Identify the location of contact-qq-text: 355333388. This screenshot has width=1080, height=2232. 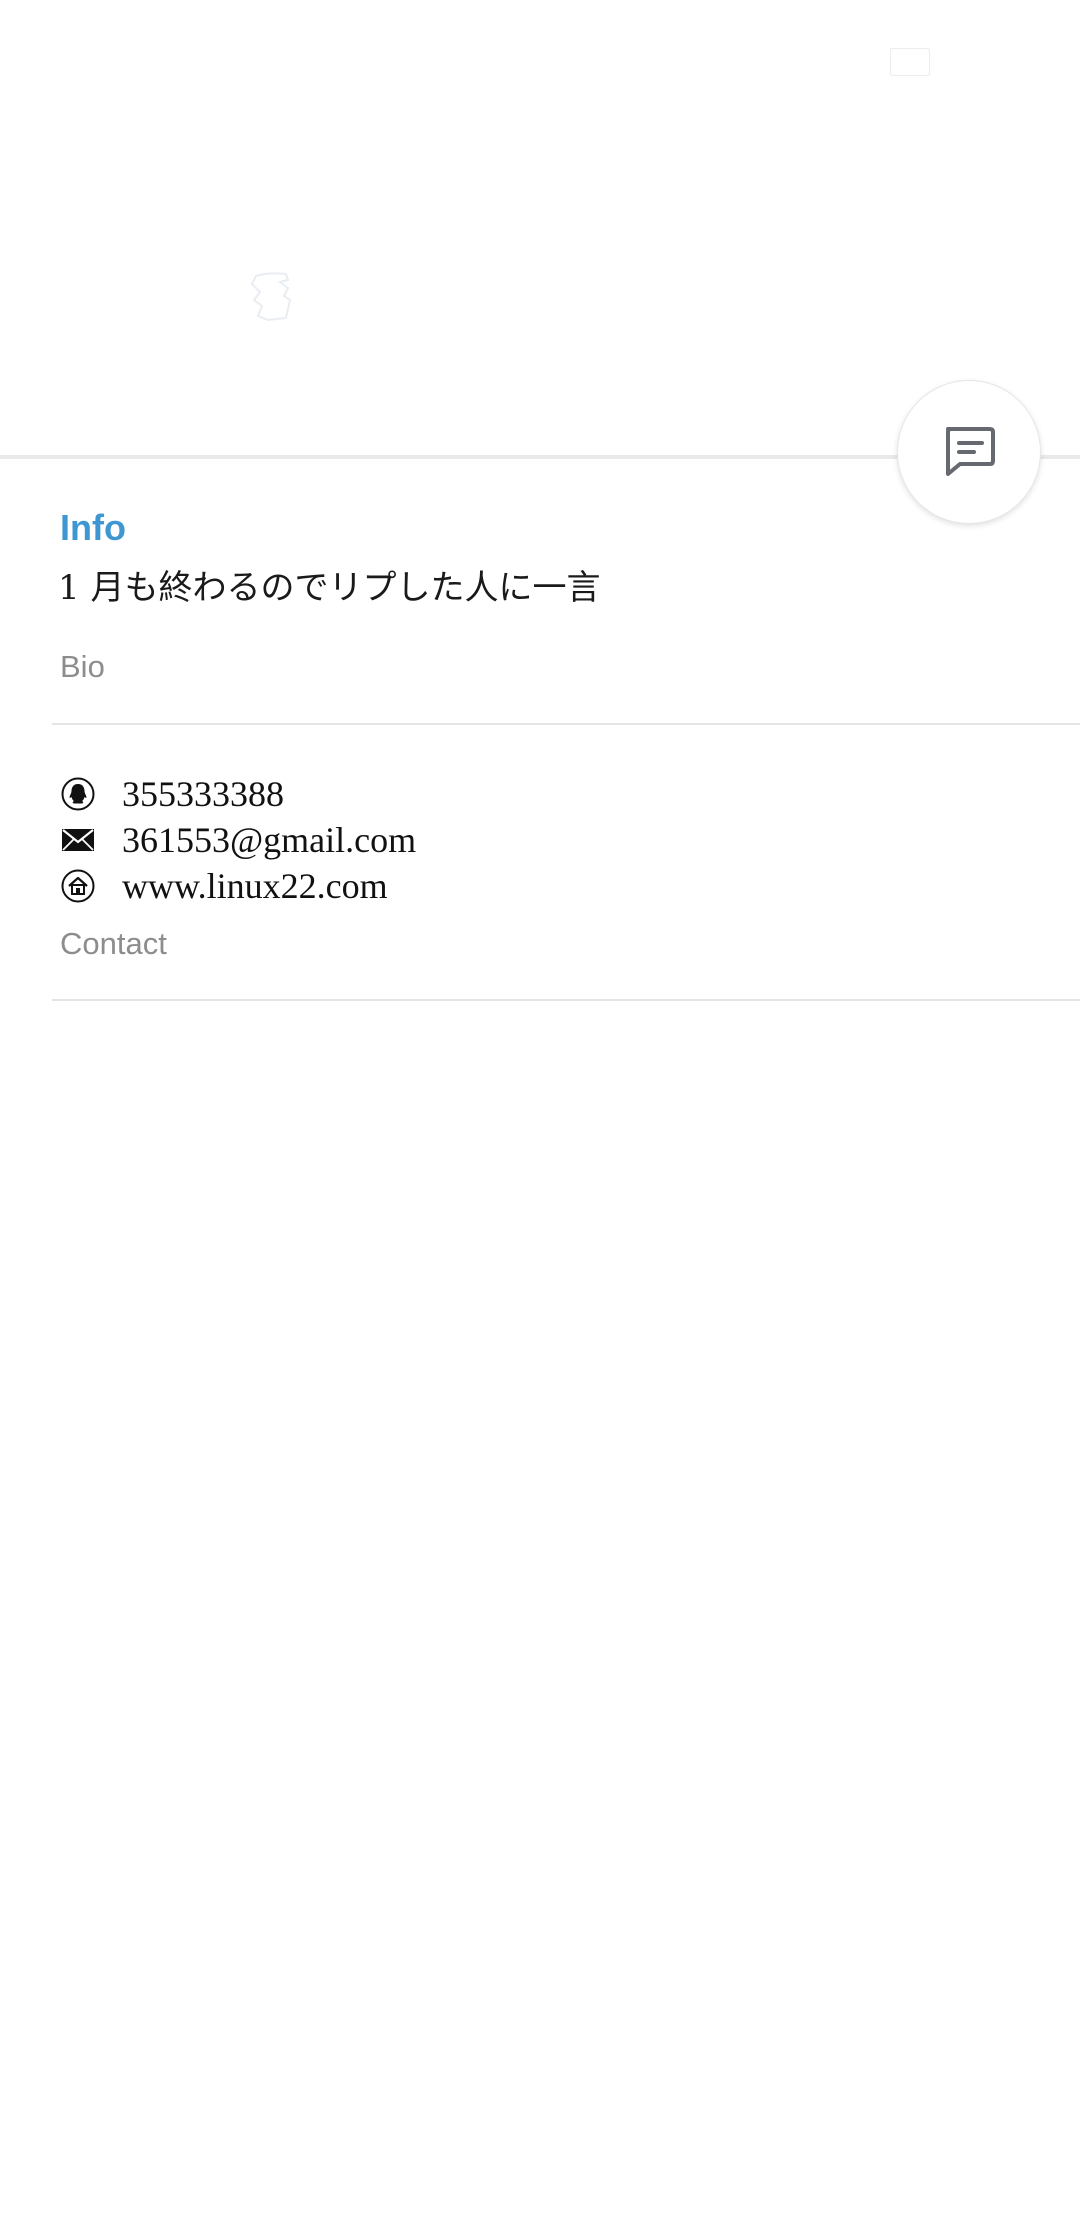
(203, 794).